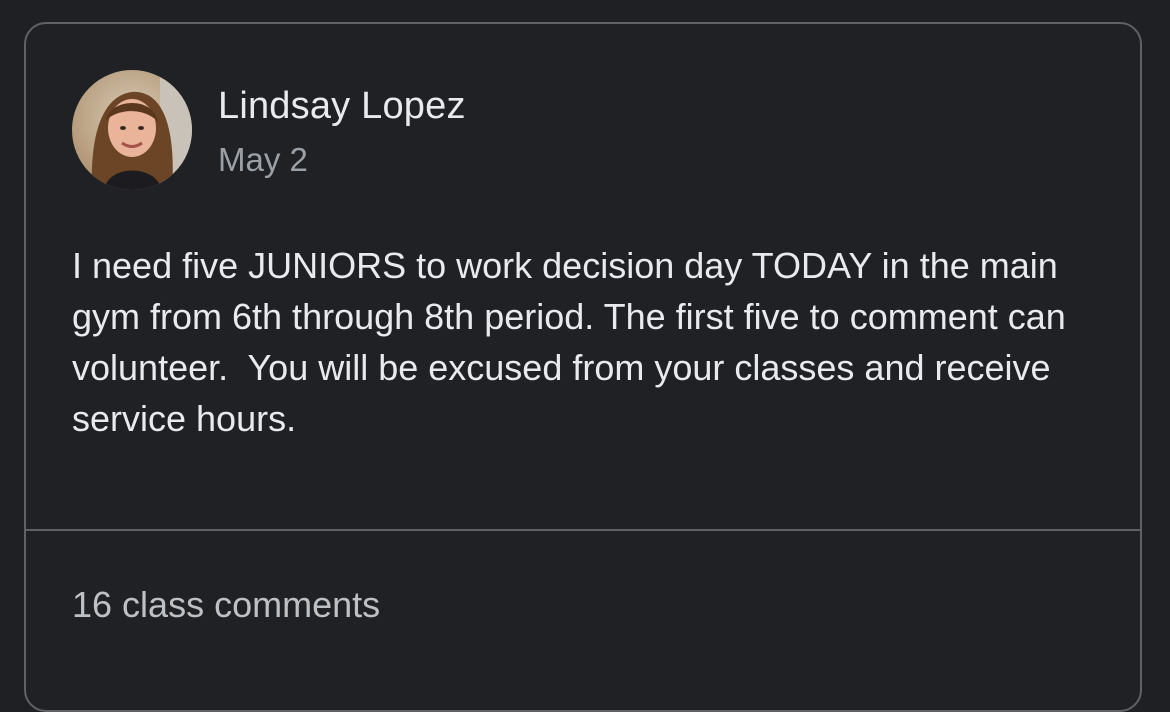 This screenshot has height=712, width=1170. Describe the element at coordinates (342, 106) in the screenshot. I see `author-name: Lindsay Lopez` at that location.